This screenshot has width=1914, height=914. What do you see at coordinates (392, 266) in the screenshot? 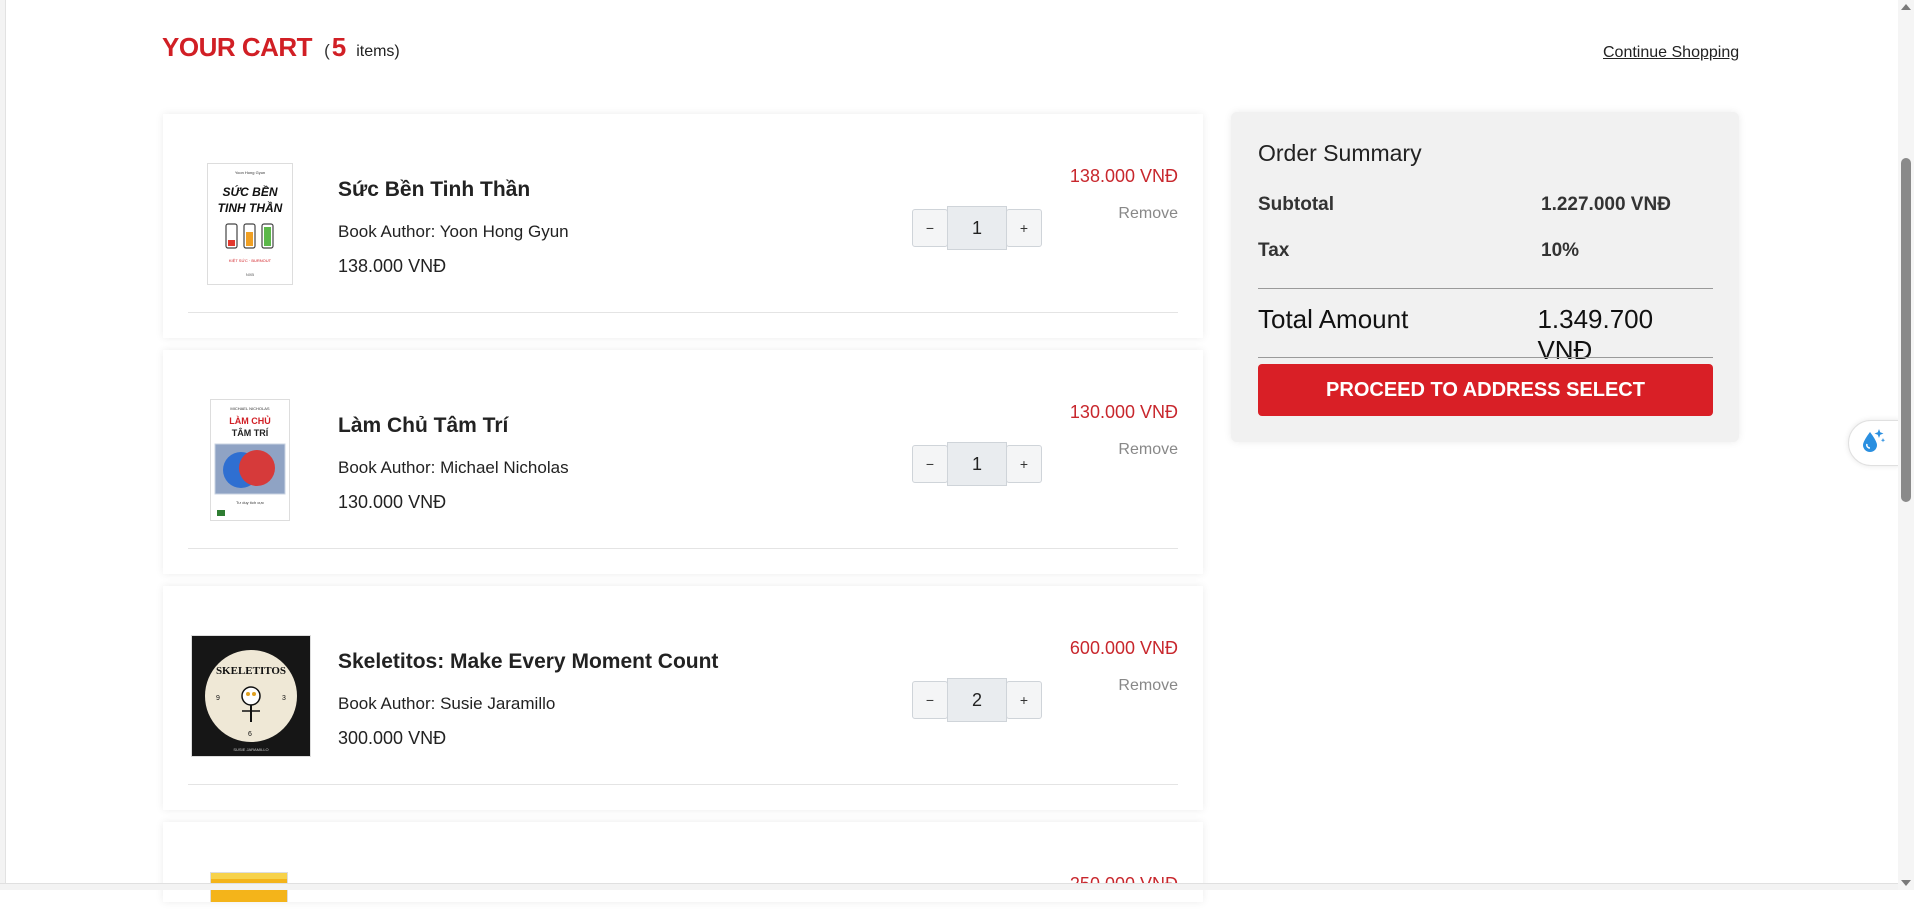
I see `unit-price: 138.000 VNĐ` at bounding box center [392, 266].